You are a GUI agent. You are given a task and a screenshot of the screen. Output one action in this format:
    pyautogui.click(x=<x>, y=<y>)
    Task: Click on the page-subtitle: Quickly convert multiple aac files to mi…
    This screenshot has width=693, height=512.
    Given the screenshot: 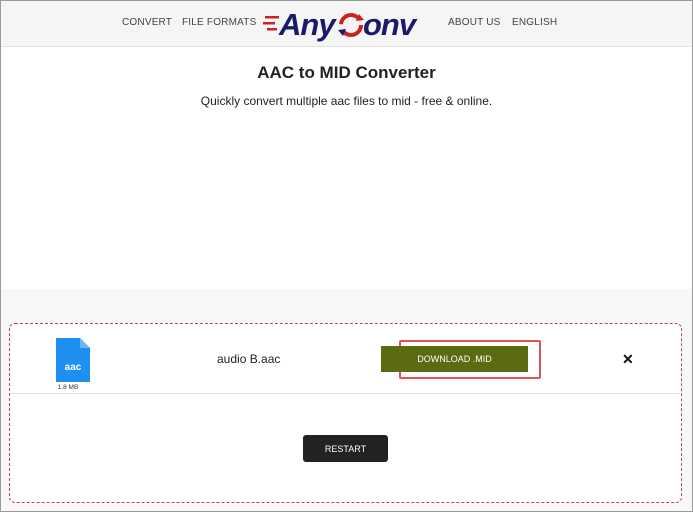 What is the action you would take?
    pyautogui.click(x=346, y=101)
    